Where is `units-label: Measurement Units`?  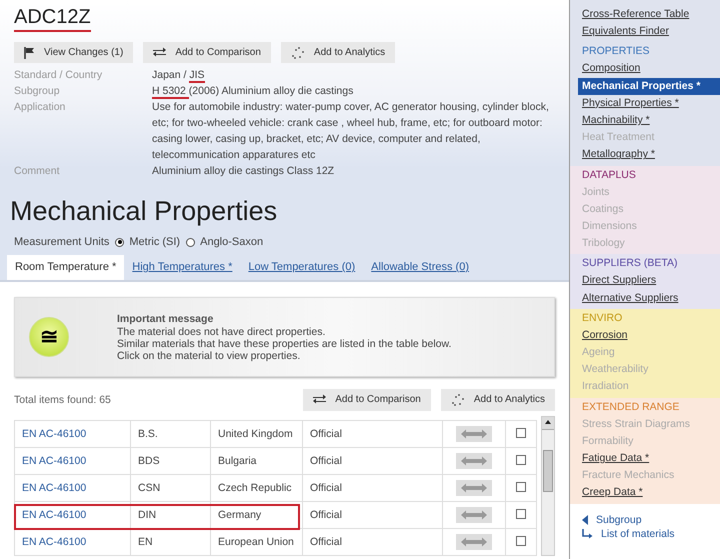
units-label: Measurement Units is located at coordinates (62, 242).